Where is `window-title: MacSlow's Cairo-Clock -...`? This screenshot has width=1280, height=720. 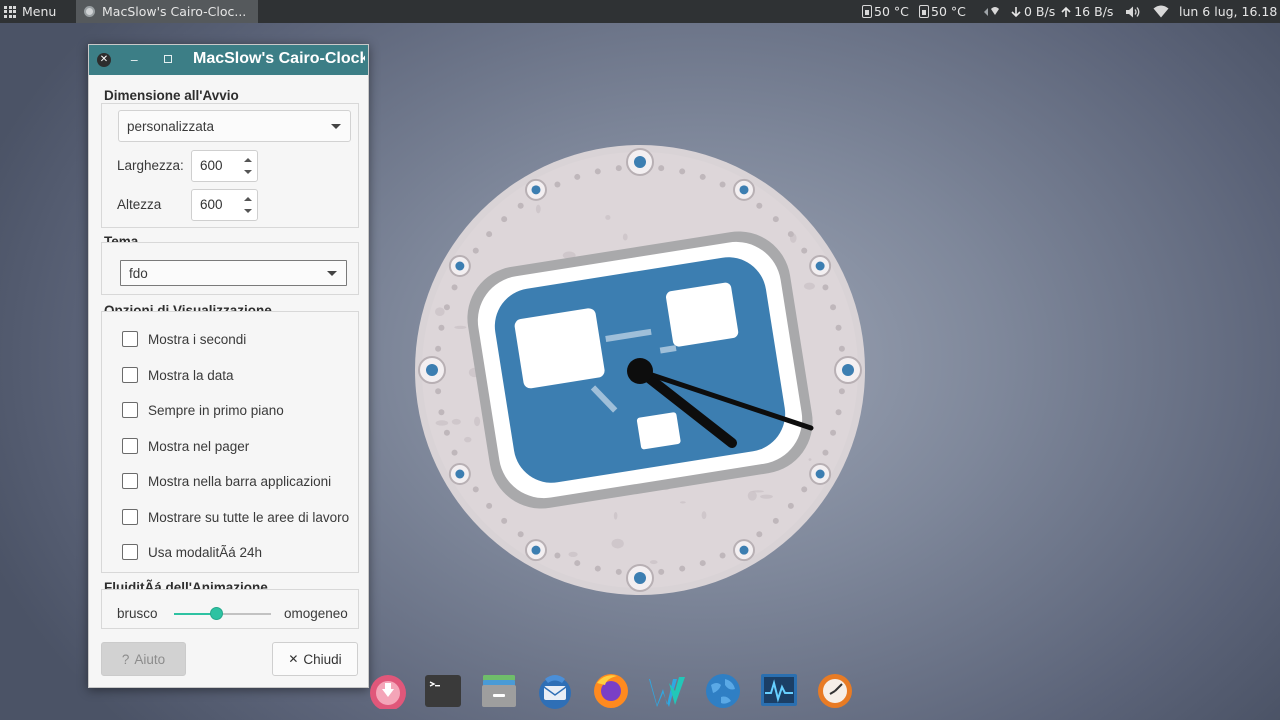 window-title: MacSlow's Cairo-Clock -... is located at coordinates (279, 58).